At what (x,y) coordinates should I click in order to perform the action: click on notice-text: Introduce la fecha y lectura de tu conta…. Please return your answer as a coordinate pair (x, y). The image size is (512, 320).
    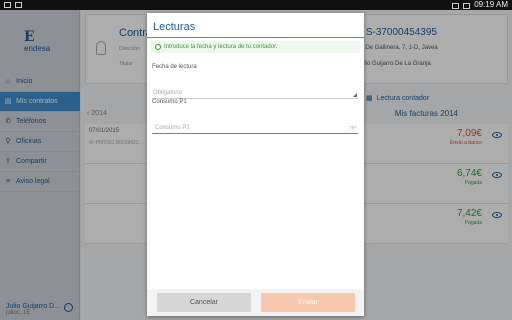
    Looking at the image, I should click on (221, 47).